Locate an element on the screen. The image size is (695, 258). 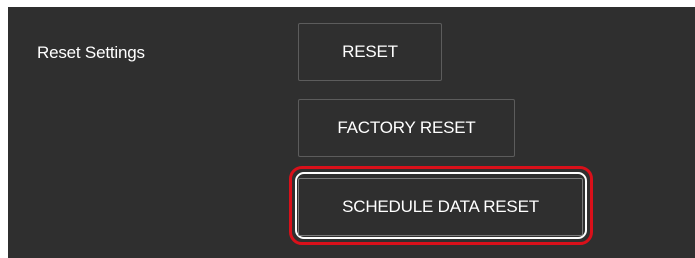
reset-settings-label: Reset Settings is located at coordinates (91, 52).